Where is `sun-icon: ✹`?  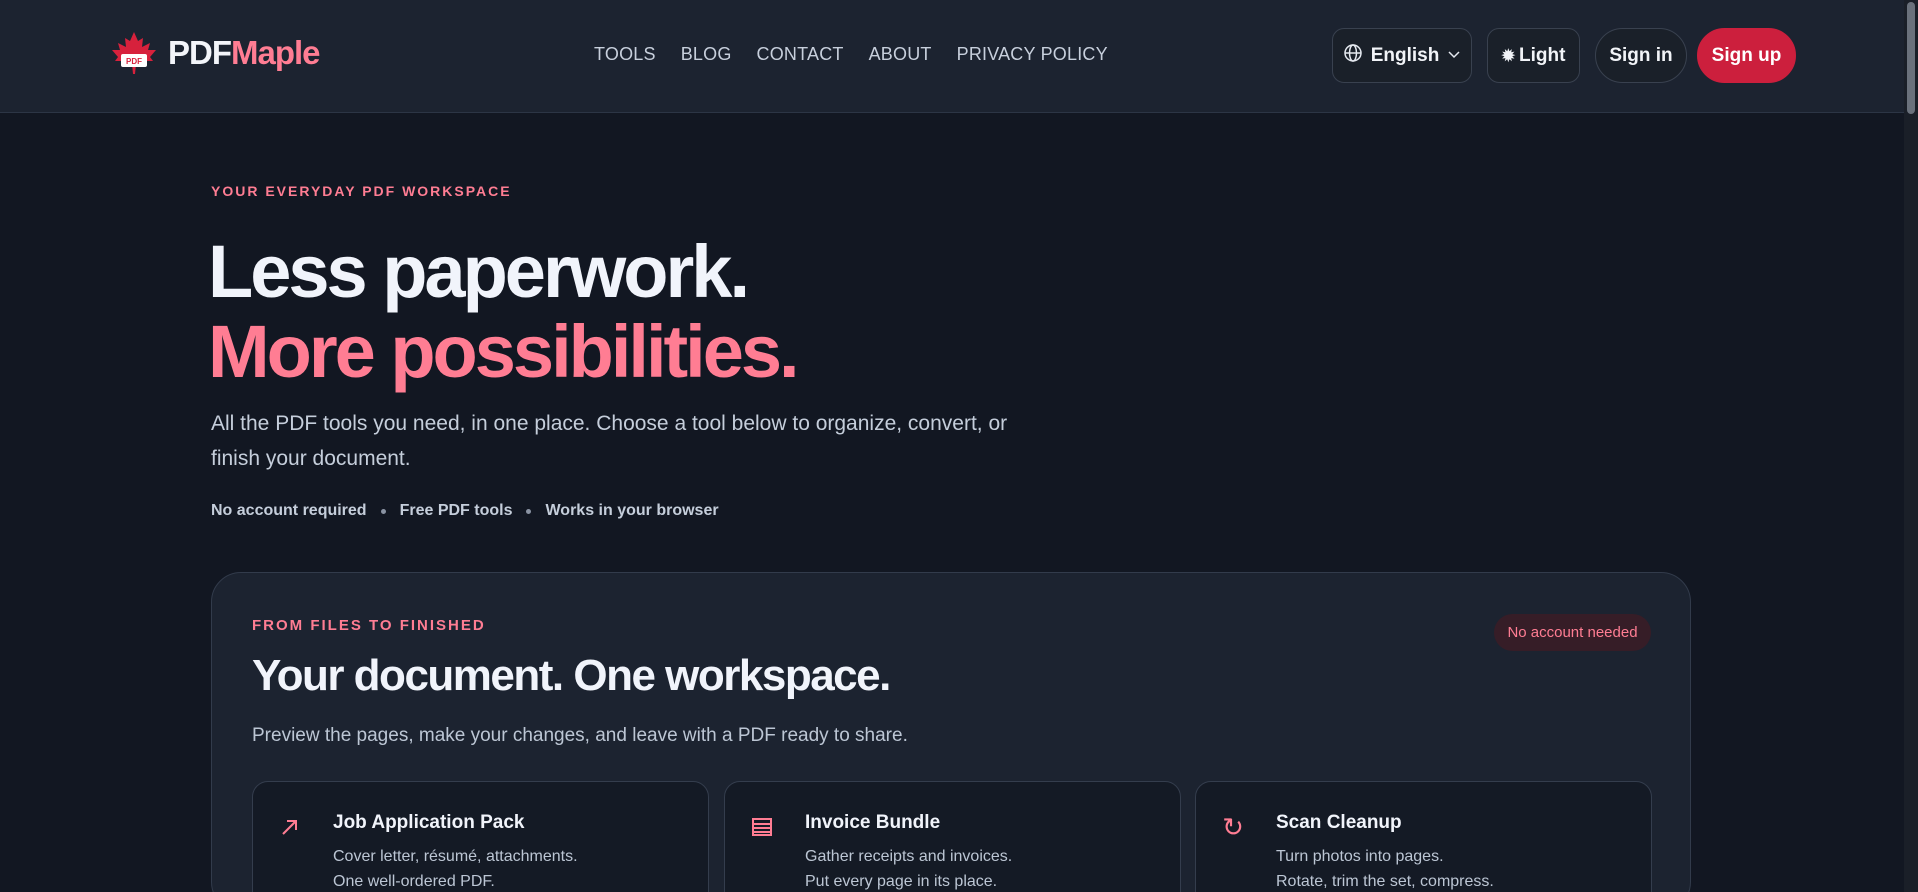
sun-icon: ✹ is located at coordinates (1508, 56).